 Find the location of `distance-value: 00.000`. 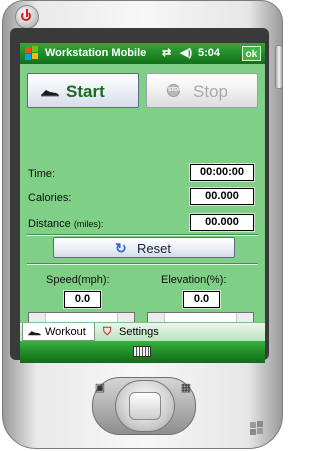

distance-value: 00.000 is located at coordinates (222, 222).